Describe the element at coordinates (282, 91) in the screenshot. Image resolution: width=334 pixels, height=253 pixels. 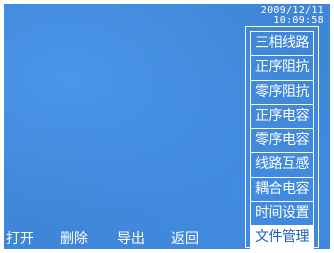
I see `menu-item-zero-sequence-impedance: 零序阻抗` at that location.